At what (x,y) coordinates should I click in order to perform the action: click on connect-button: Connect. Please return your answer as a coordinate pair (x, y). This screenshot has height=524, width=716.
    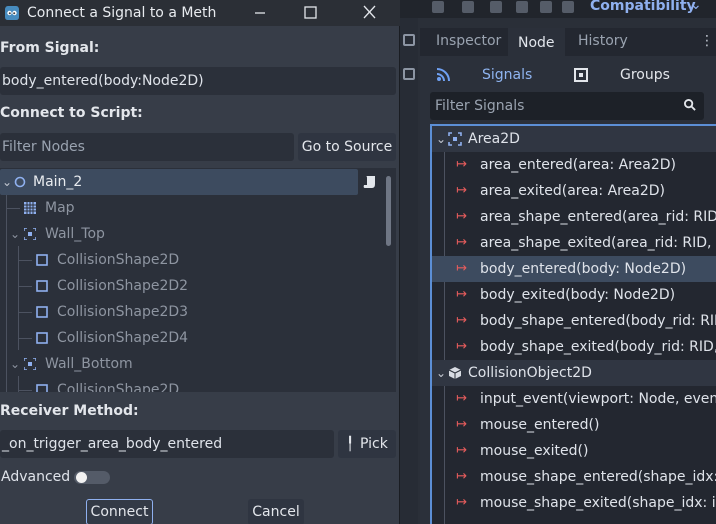
    Looking at the image, I should click on (119, 511).